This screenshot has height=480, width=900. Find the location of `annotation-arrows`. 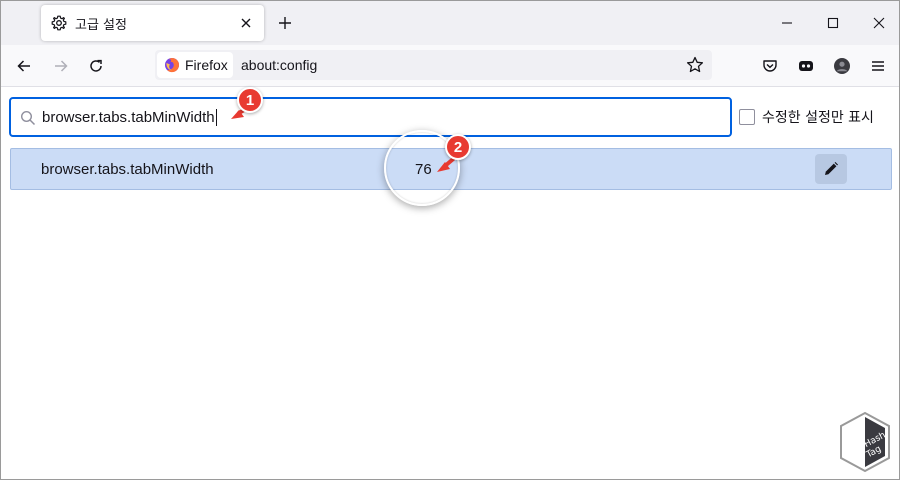

annotation-arrows is located at coordinates (346, 137).